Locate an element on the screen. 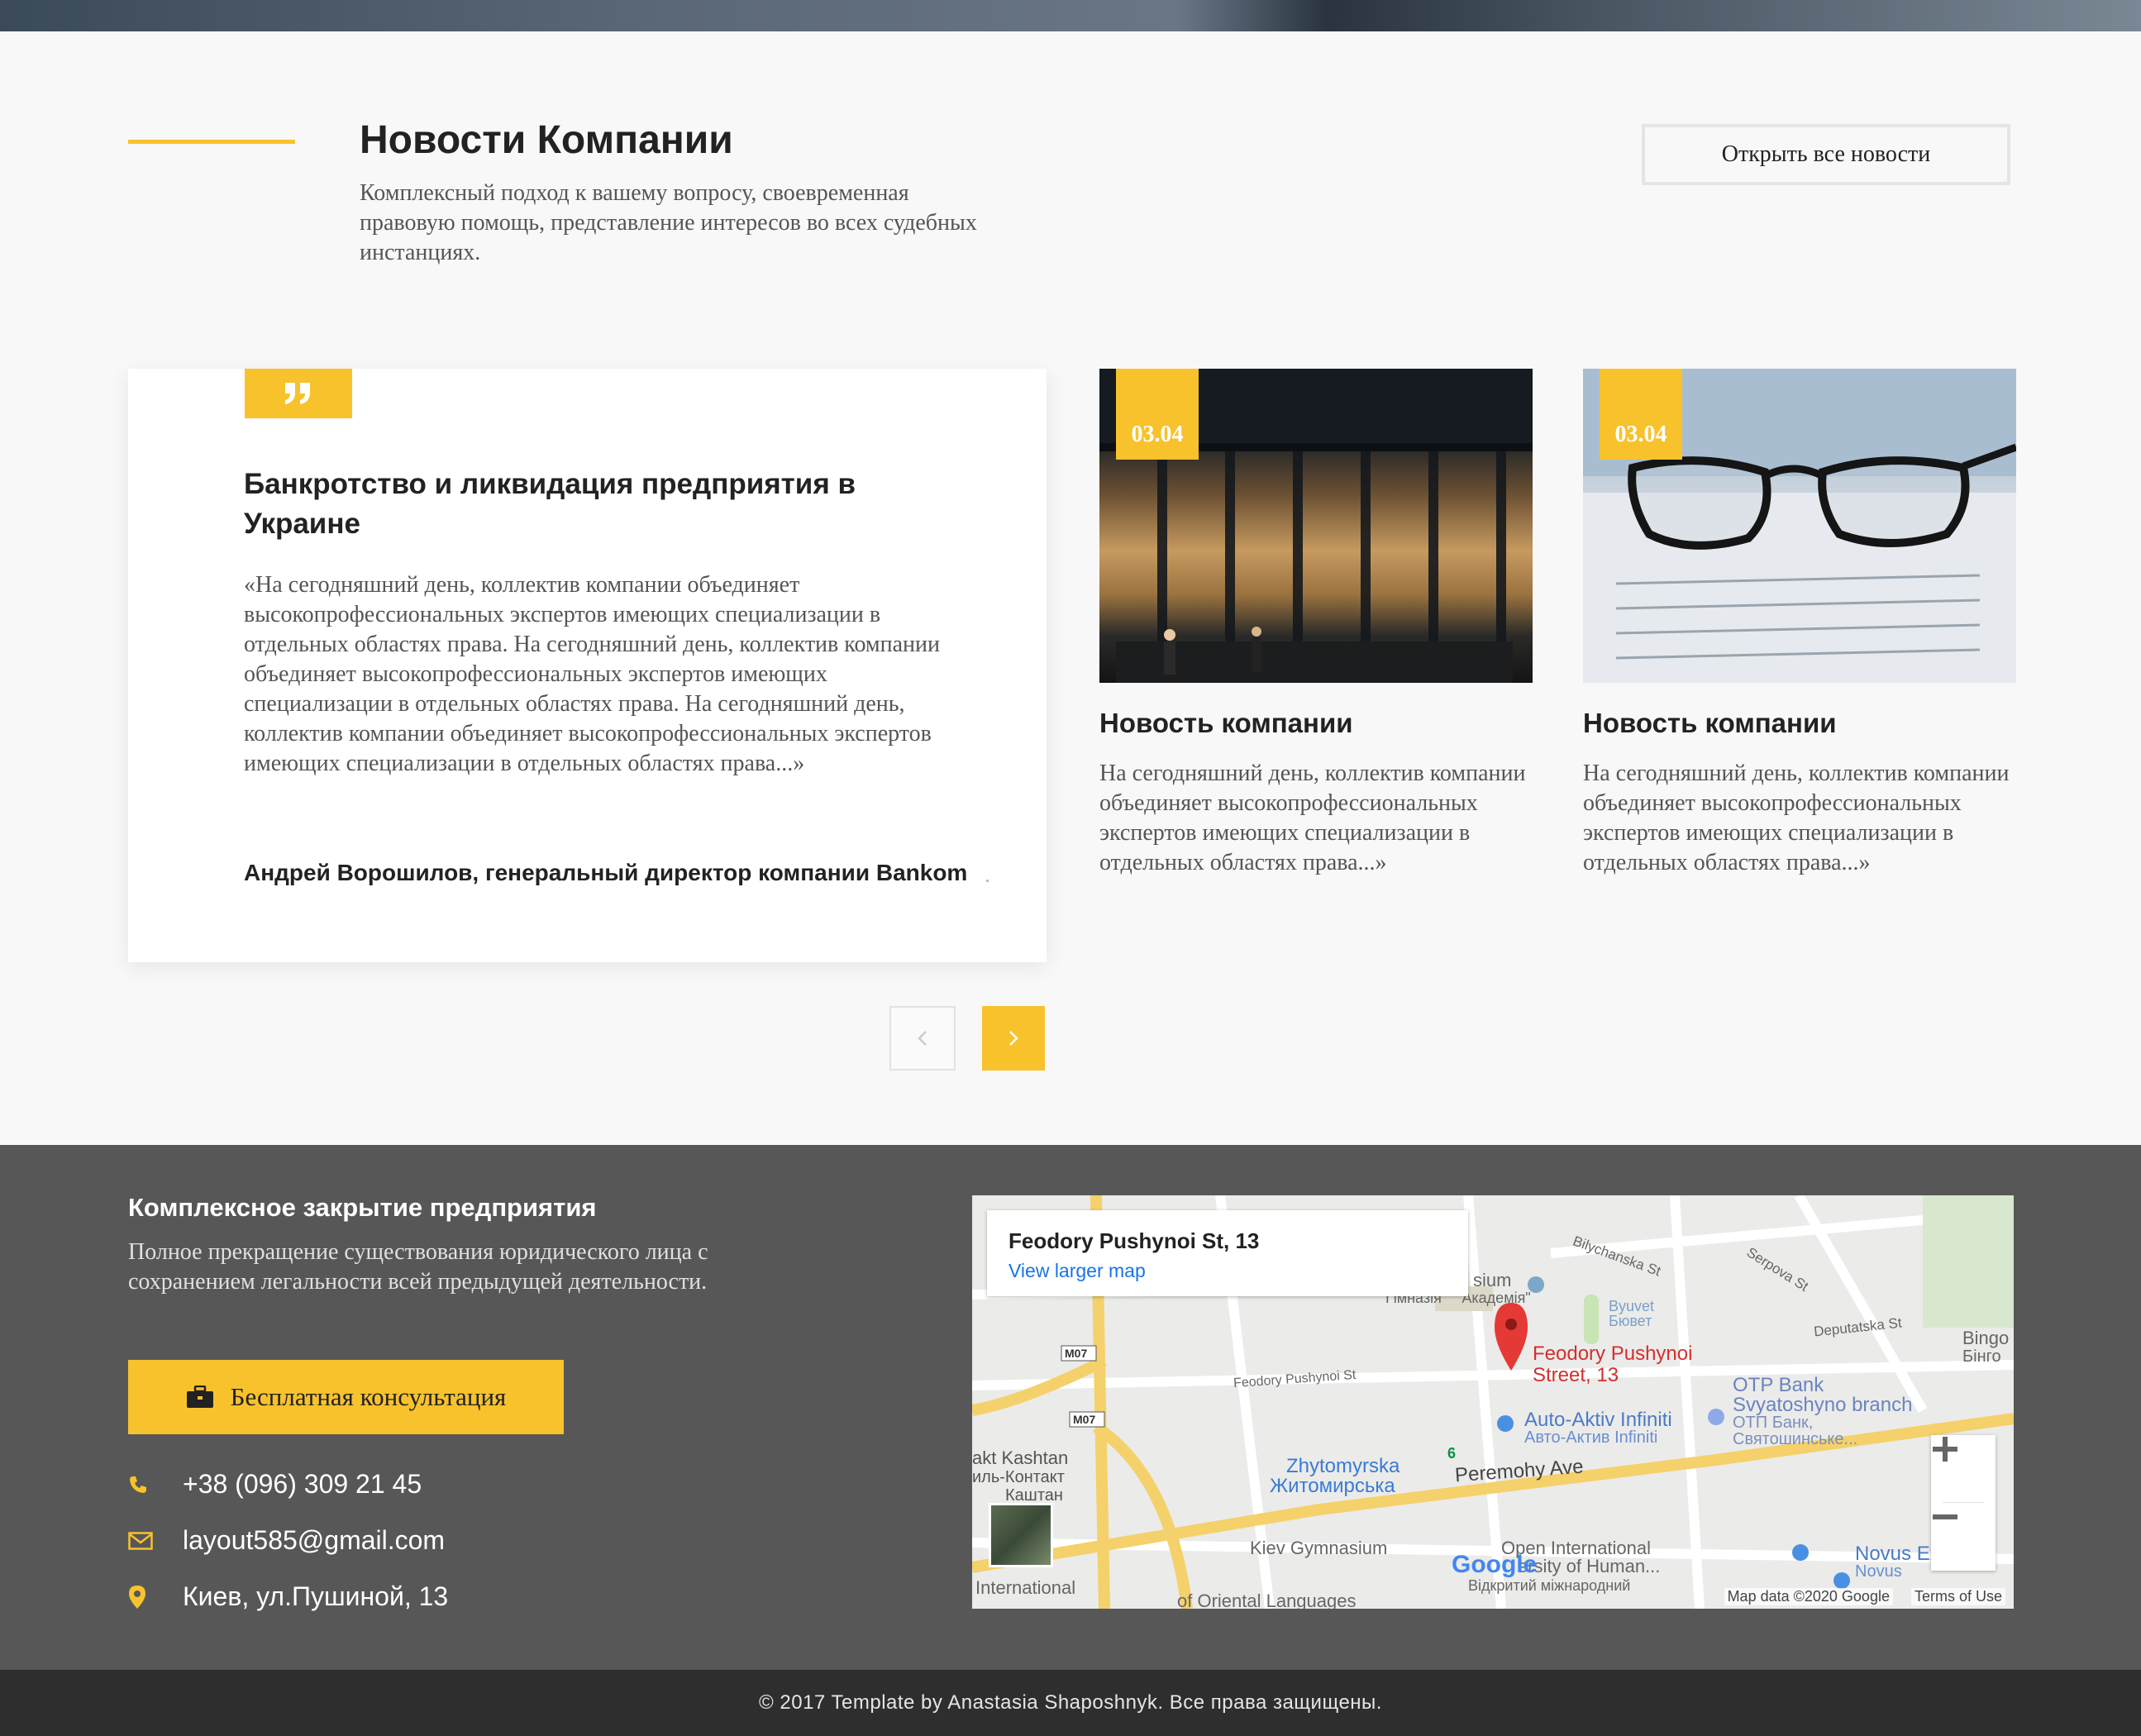 The image size is (2141, 1736). map-poi-label: Novus is located at coordinates (1878, 1571).